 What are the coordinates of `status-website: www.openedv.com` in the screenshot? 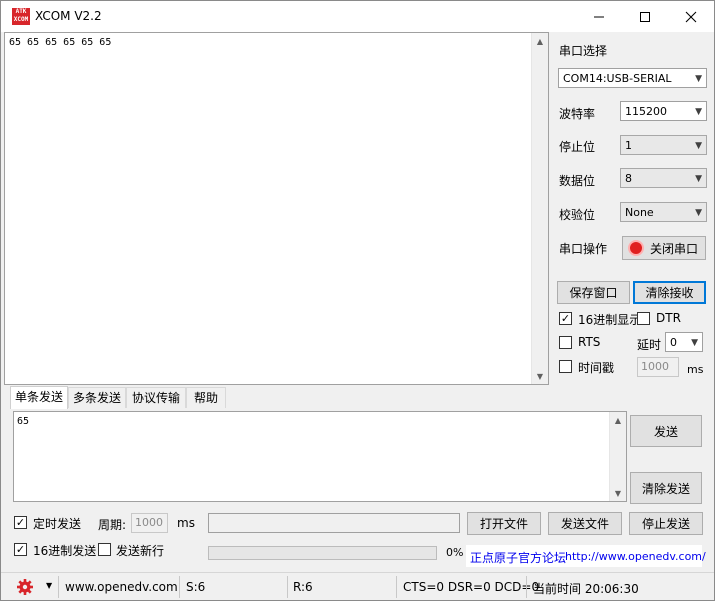 It's located at (121, 587).